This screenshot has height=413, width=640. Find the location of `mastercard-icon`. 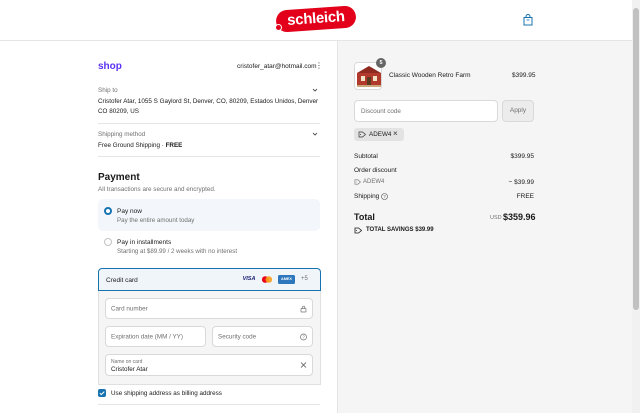

mastercard-icon is located at coordinates (267, 279).